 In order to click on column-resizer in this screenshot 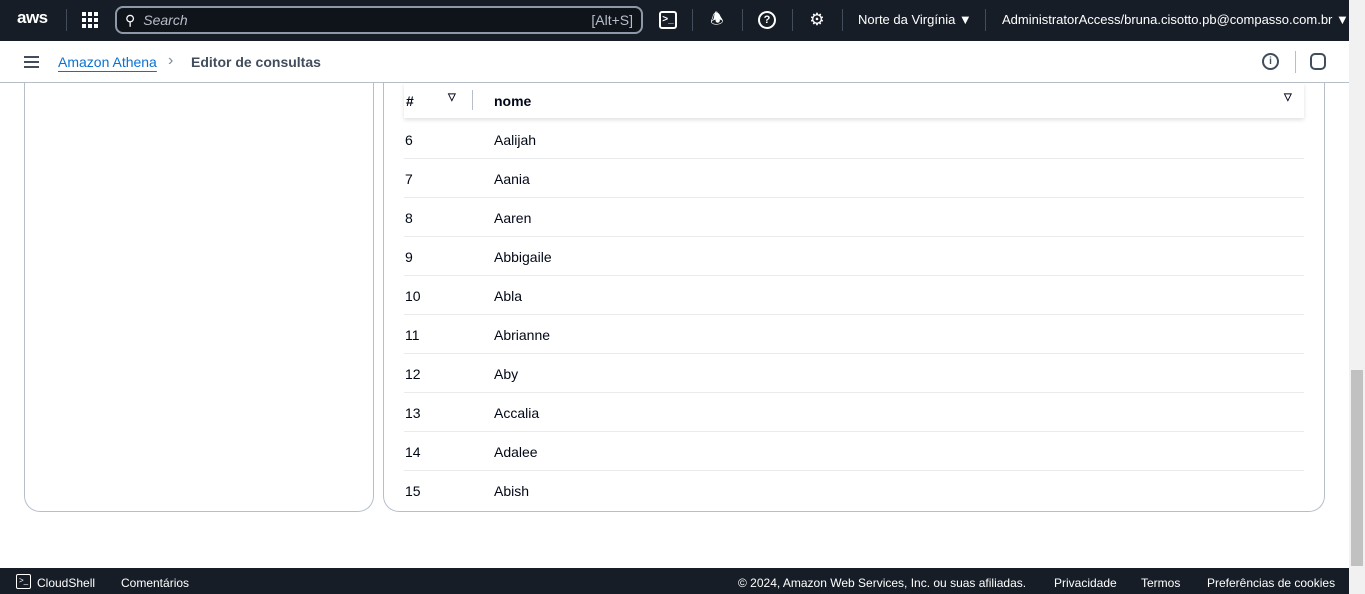, I will do `click(472, 100)`.